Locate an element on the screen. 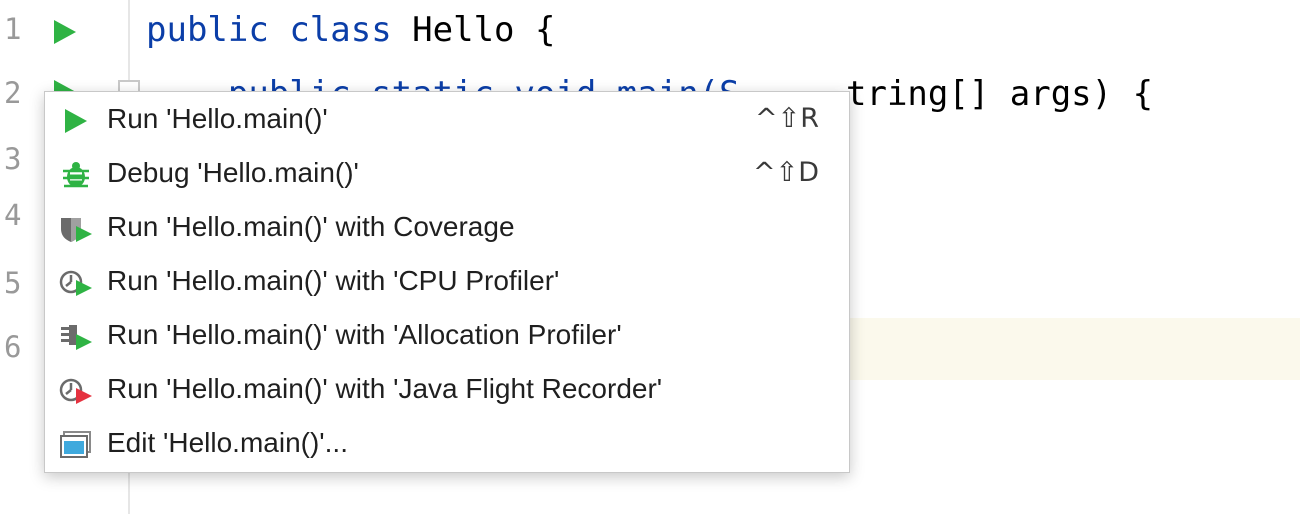 This screenshot has width=1300, height=514. edit-configuration-icon is located at coordinates (76, 445).